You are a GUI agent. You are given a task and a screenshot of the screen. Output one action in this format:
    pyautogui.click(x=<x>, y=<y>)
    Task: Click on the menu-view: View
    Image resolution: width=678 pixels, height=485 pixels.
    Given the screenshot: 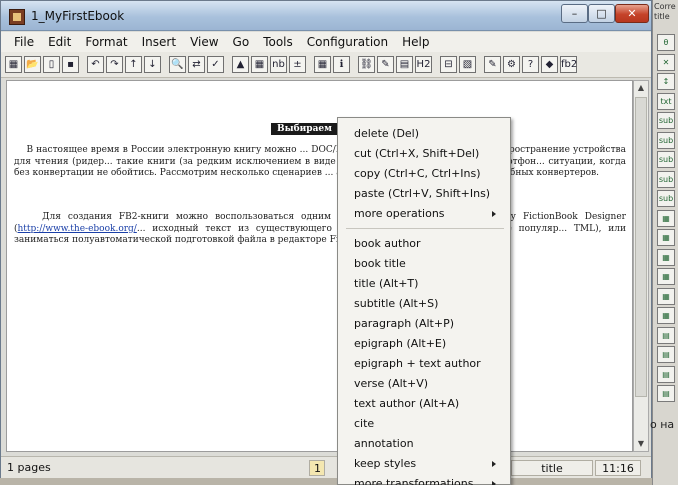 What is the action you would take?
    pyautogui.click(x=204, y=42)
    